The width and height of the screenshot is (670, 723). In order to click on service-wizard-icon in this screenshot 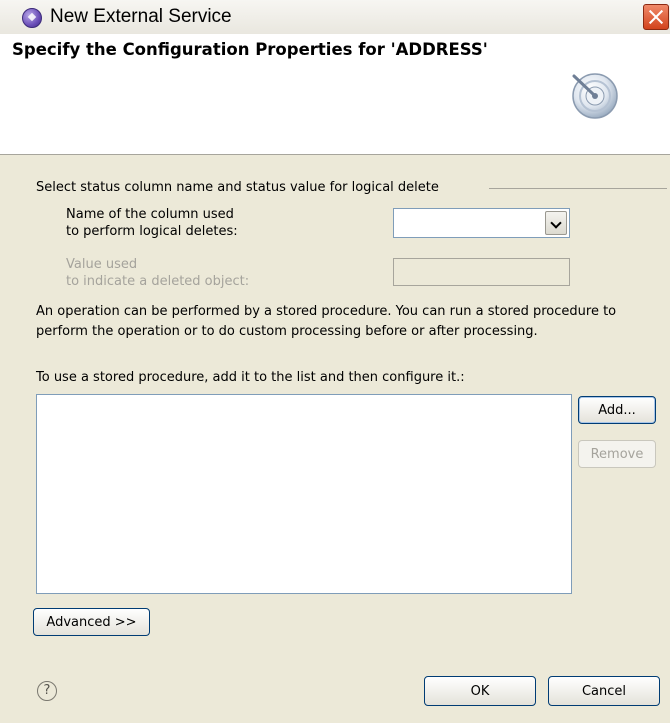, I will do `click(32, 18)`.